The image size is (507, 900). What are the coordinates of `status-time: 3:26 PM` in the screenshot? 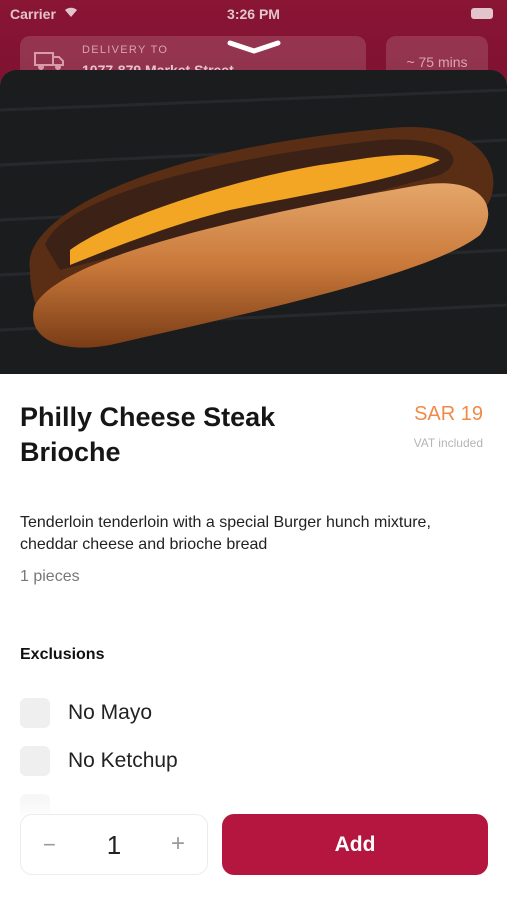 It's located at (253, 14).